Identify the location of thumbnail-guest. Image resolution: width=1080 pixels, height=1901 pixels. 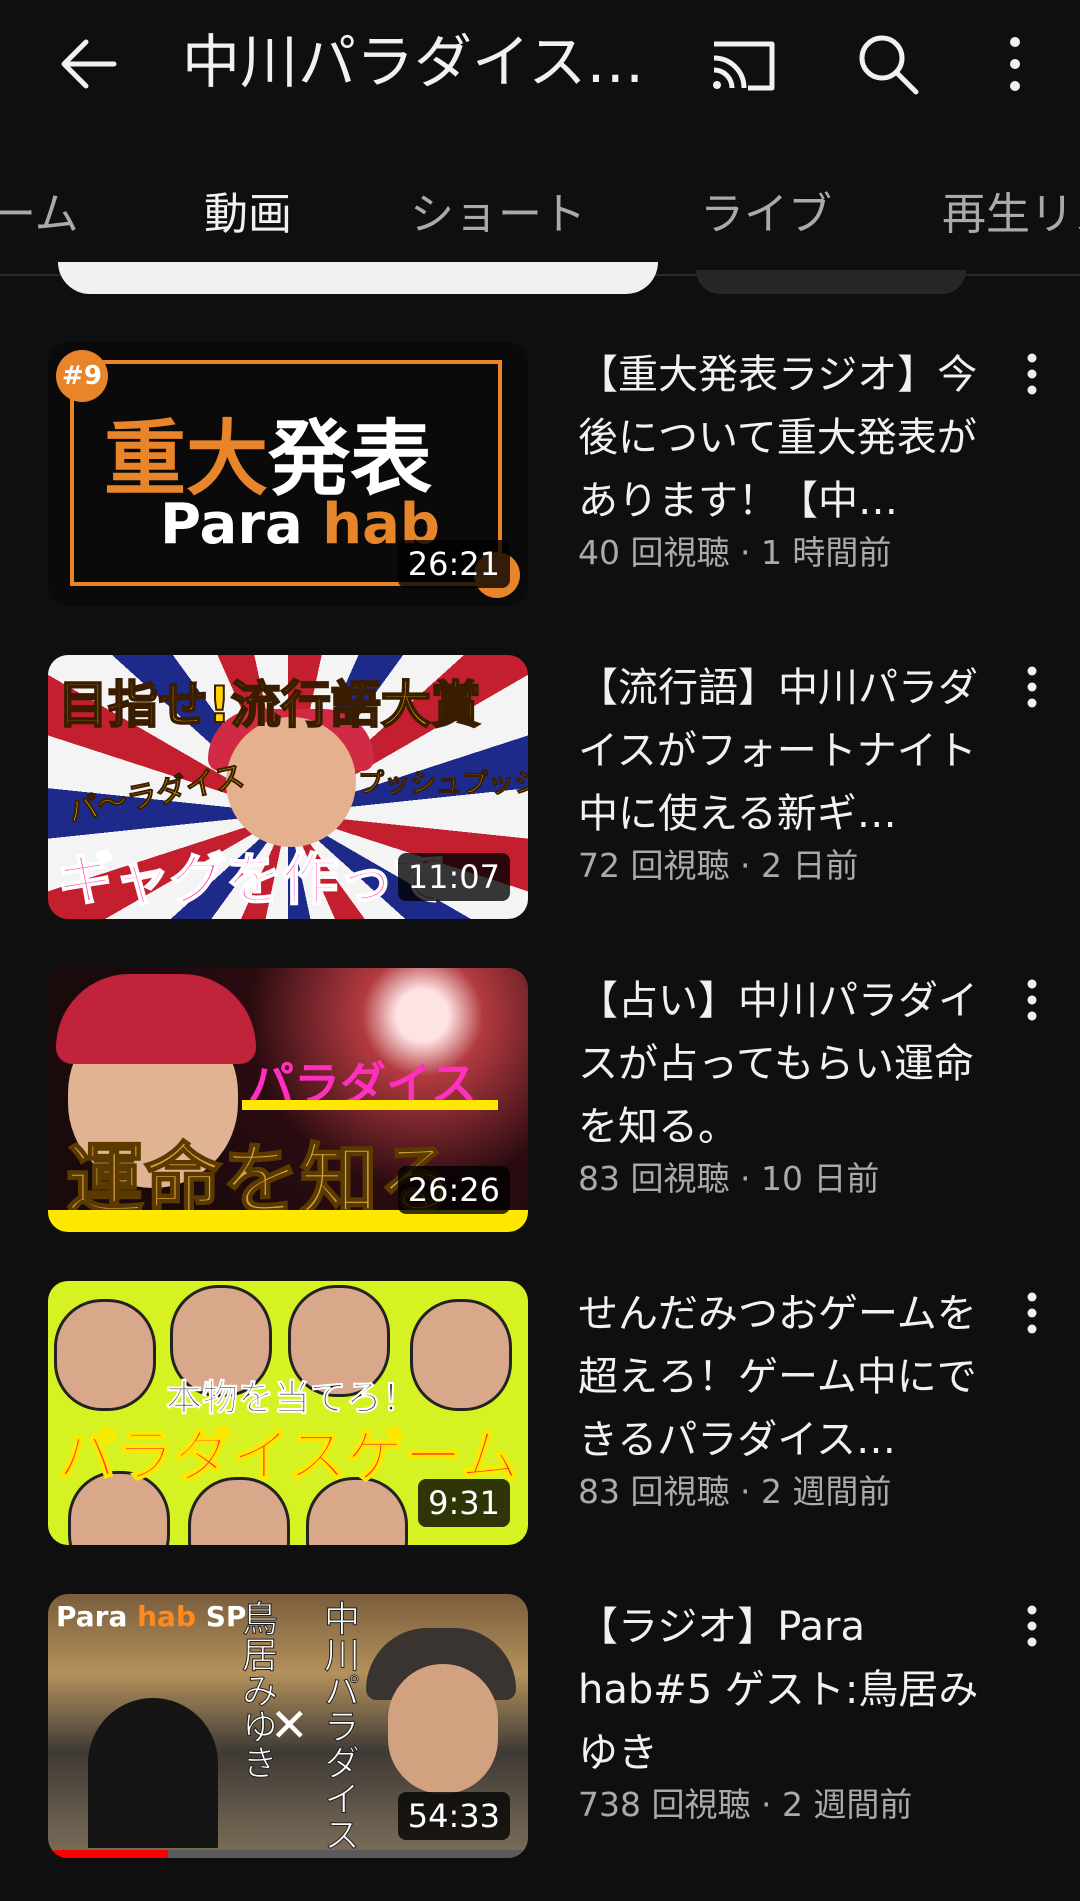
(153, 1773).